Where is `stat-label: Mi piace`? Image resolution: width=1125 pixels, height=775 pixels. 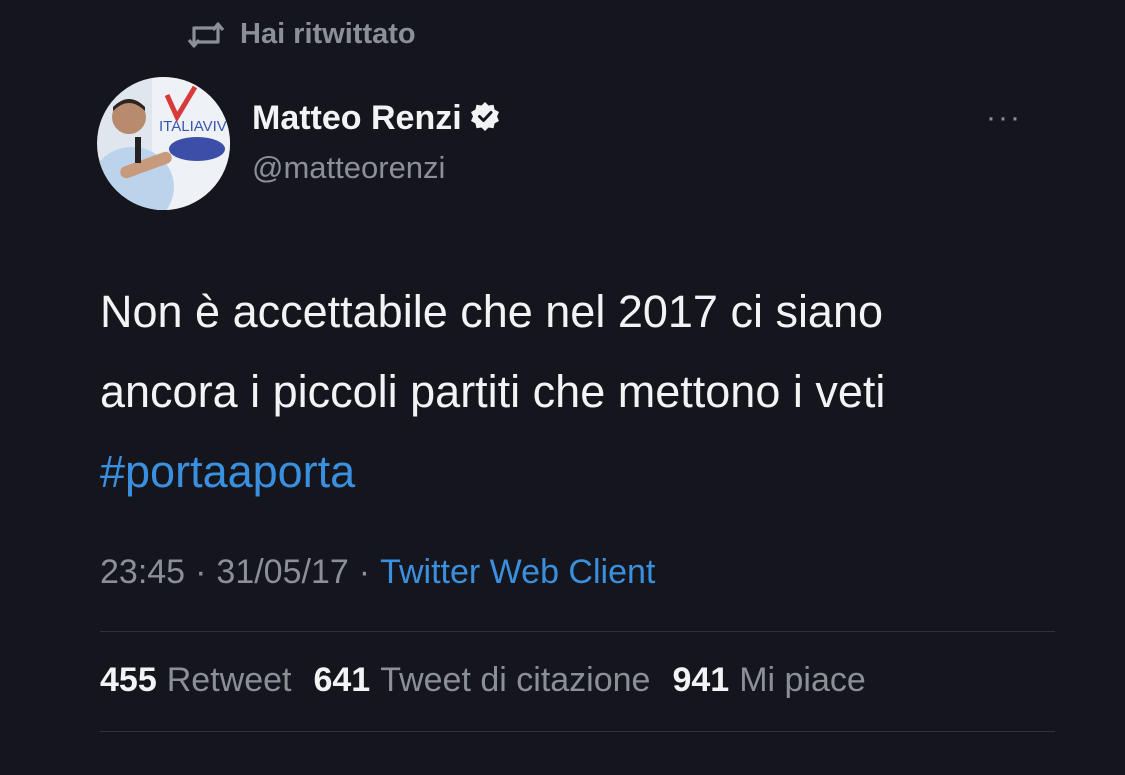 stat-label: Mi piace is located at coordinates (802, 680).